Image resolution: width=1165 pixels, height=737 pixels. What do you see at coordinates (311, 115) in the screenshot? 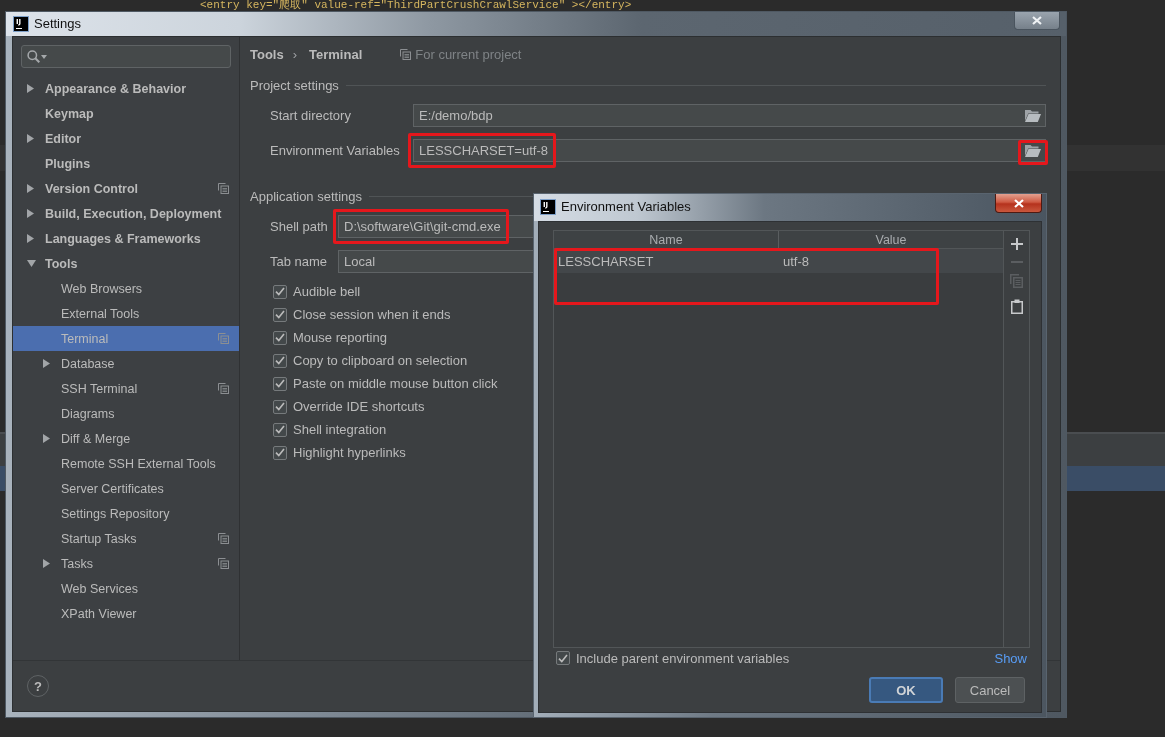
I see `field-label: Start directory` at bounding box center [311, 115].